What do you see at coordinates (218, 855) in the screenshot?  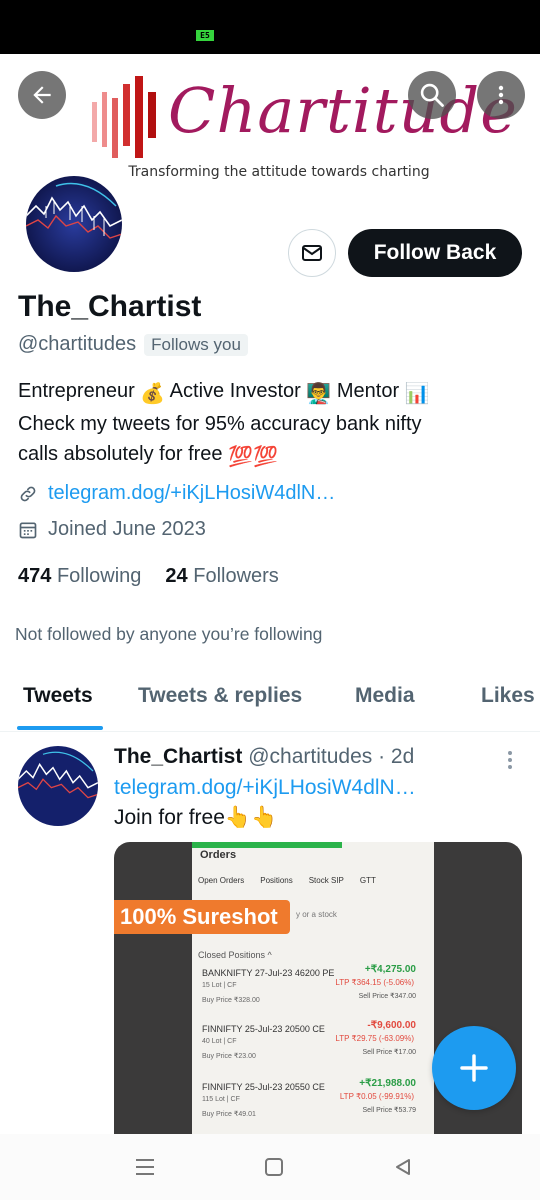 I see `orders-title: Orders` at bounding box center [218, 855].